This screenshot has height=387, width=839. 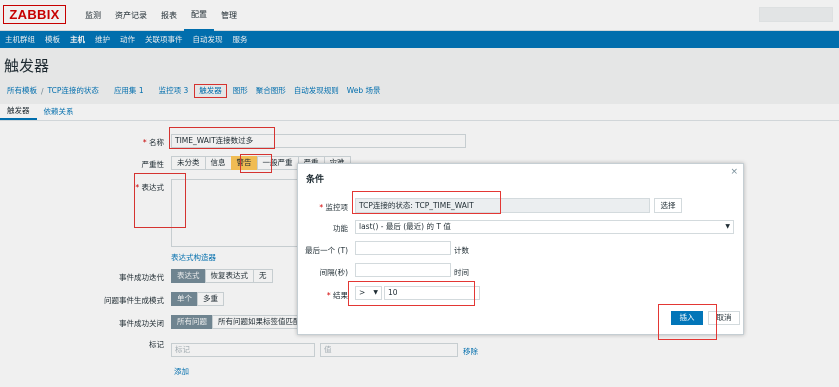 What do you see at coordinates (326, 250) in the screenshot?
I see `last-of-label: 最后一个 (T)` at bounding box center [326, 250].